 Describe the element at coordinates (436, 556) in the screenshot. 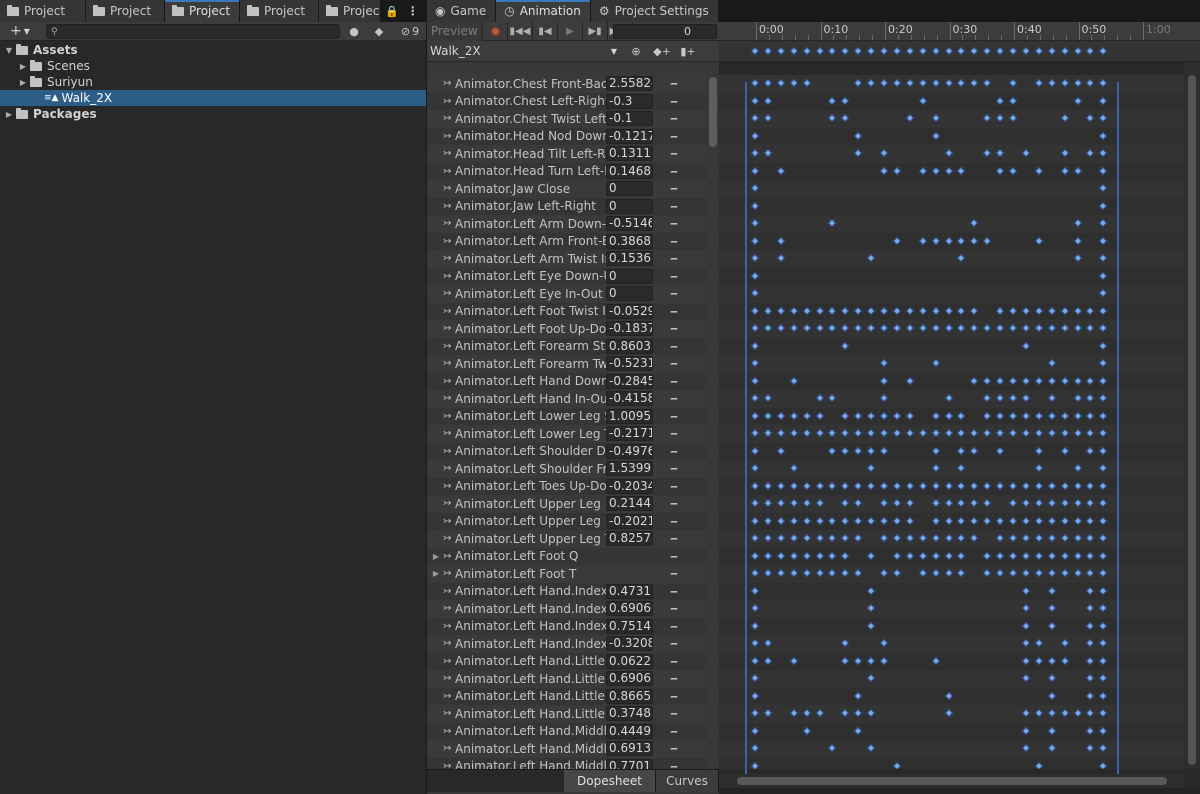

I see `expand-arrow-icon: ▶` at that location.